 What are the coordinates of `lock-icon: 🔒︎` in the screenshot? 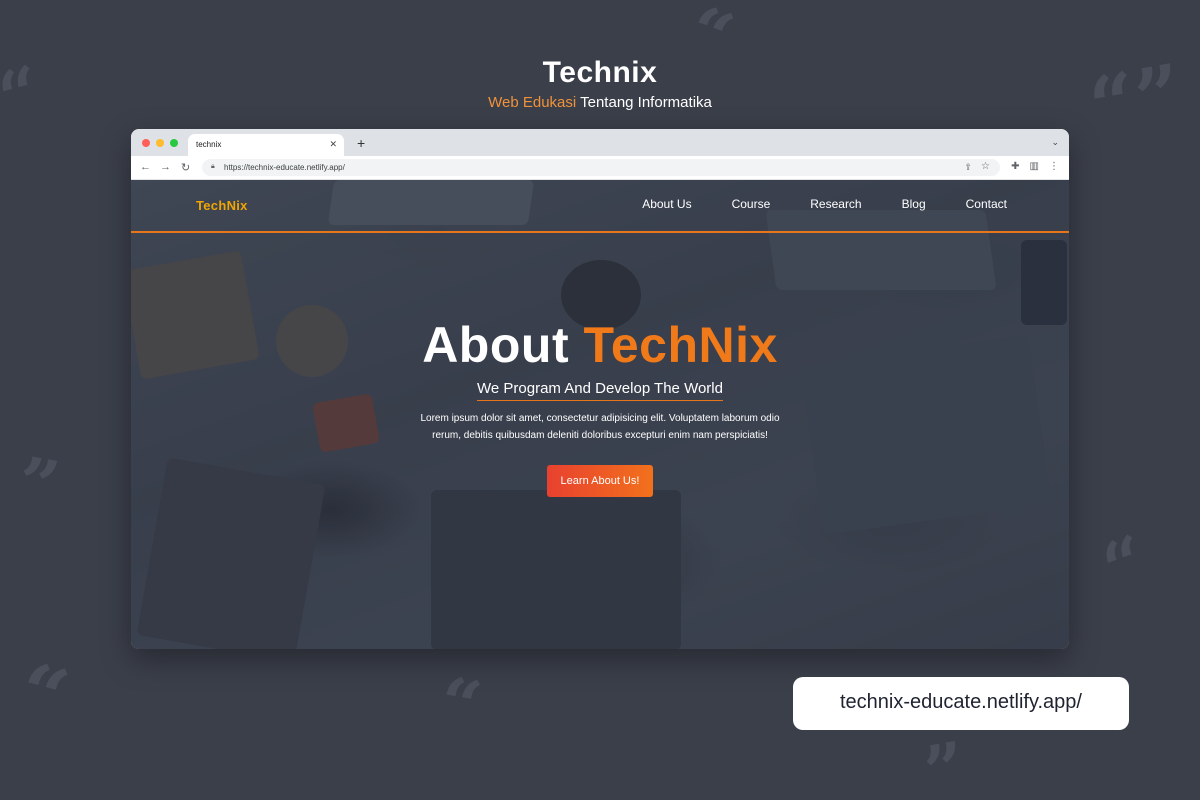 It's located at (213, 166).